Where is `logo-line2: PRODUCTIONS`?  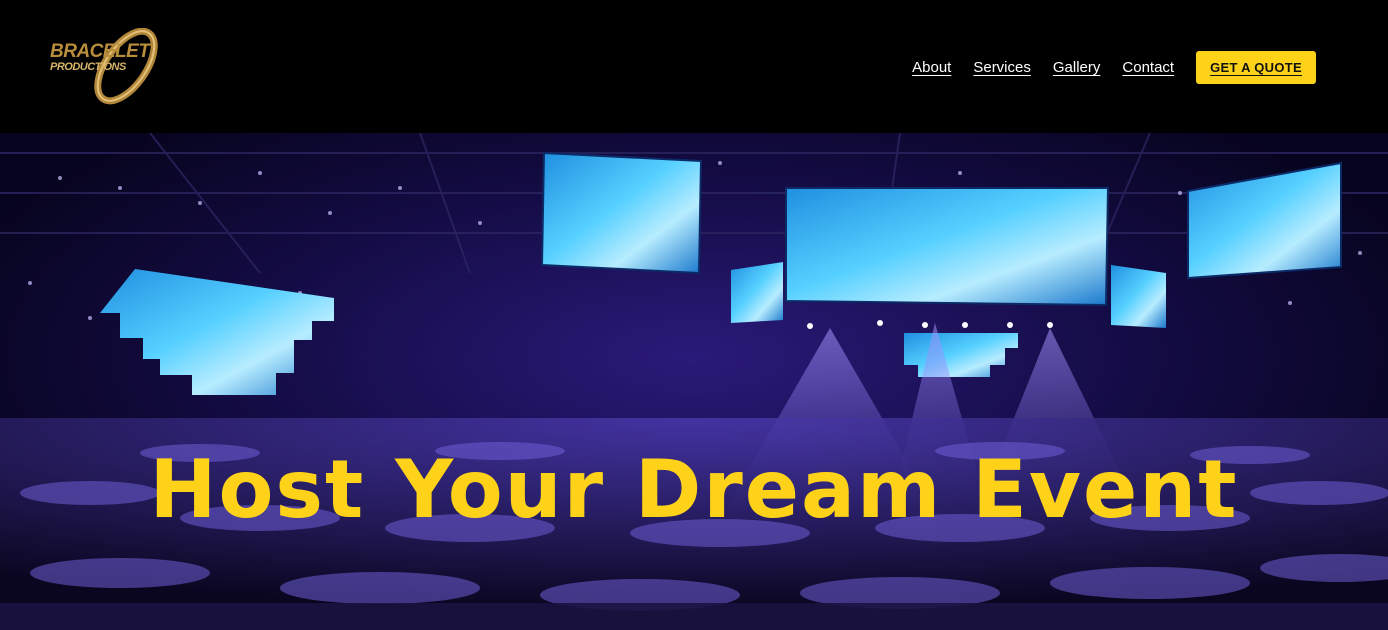 logo-line2: PRODUCTIONS is located at coordinates (88, 67).